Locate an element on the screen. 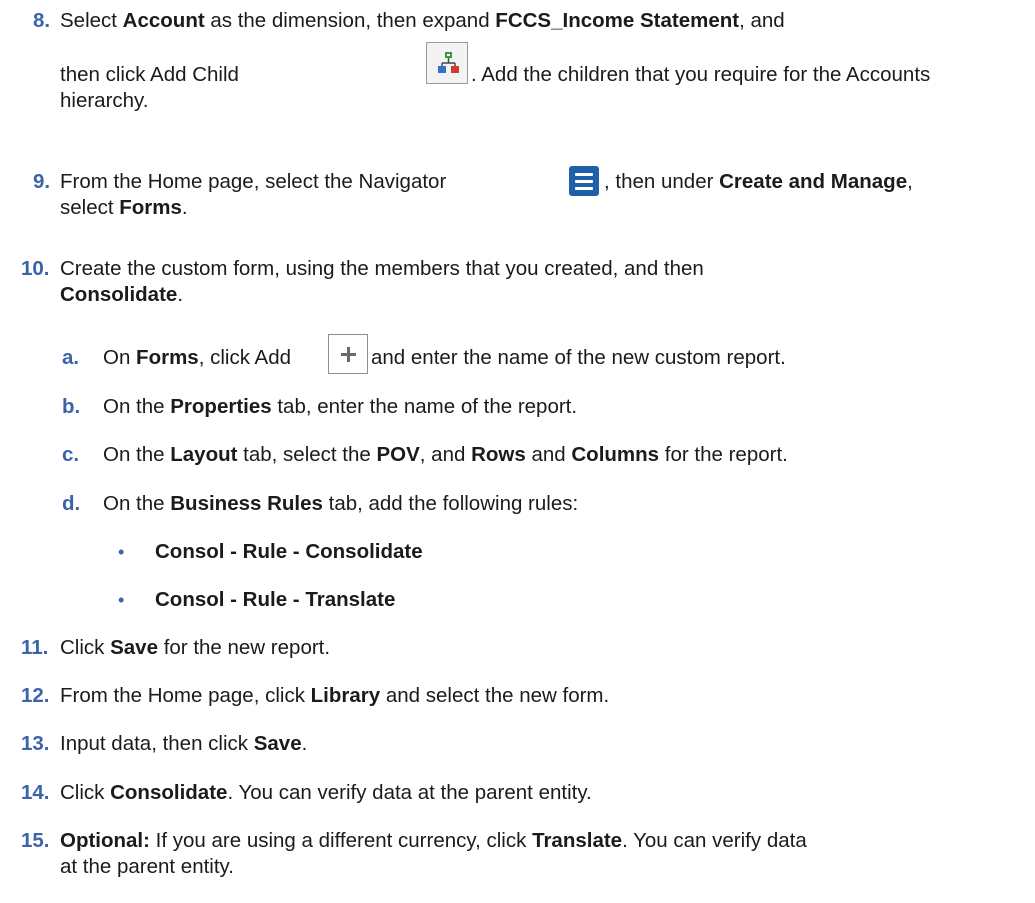 This screenshot has height=903, width=1035. step-9-line-2: select Forms. is located at coordinates (124, 207).